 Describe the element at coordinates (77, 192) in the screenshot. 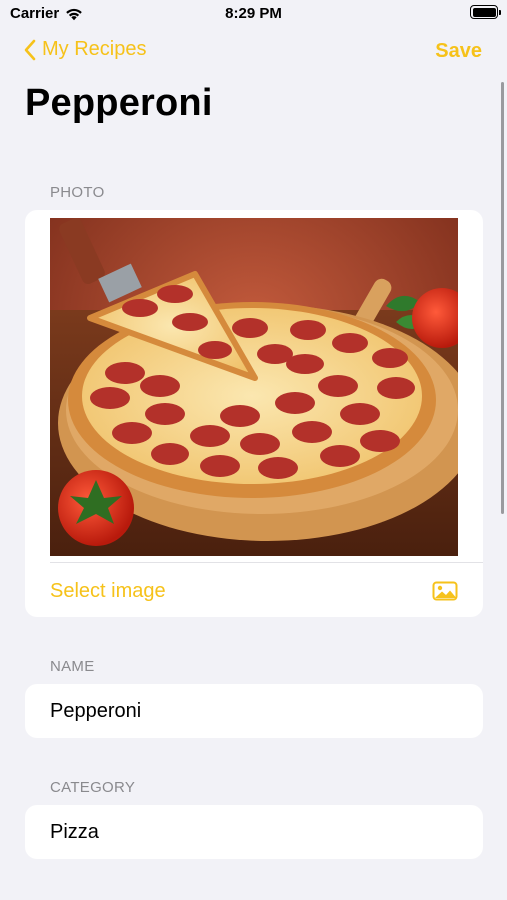

I see `photo-section-header: PHOTO` at that location.